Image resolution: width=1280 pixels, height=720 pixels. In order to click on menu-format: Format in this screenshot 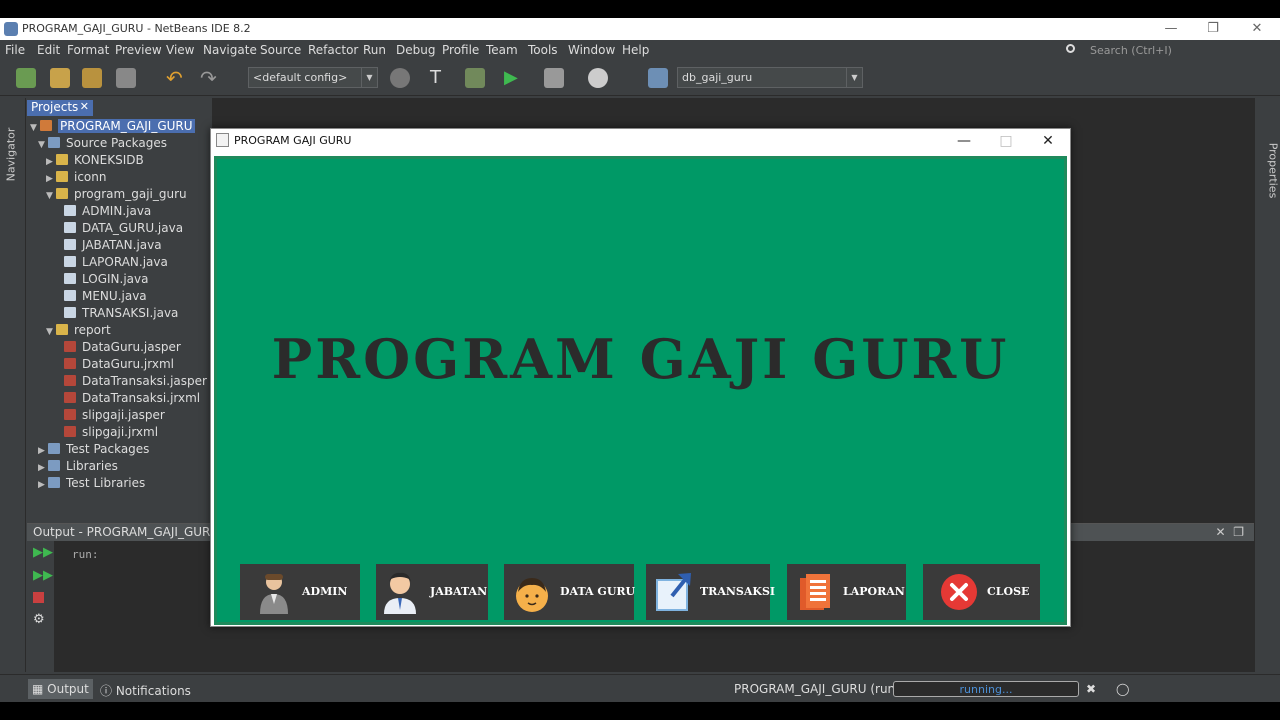, I will do `click(88, 50)`.